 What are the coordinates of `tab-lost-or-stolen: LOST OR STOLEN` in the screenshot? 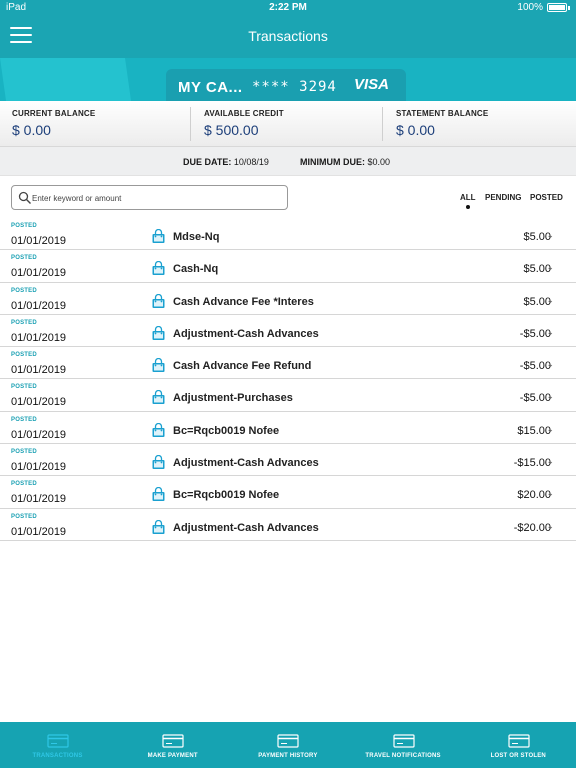 It's located at (518, 745).